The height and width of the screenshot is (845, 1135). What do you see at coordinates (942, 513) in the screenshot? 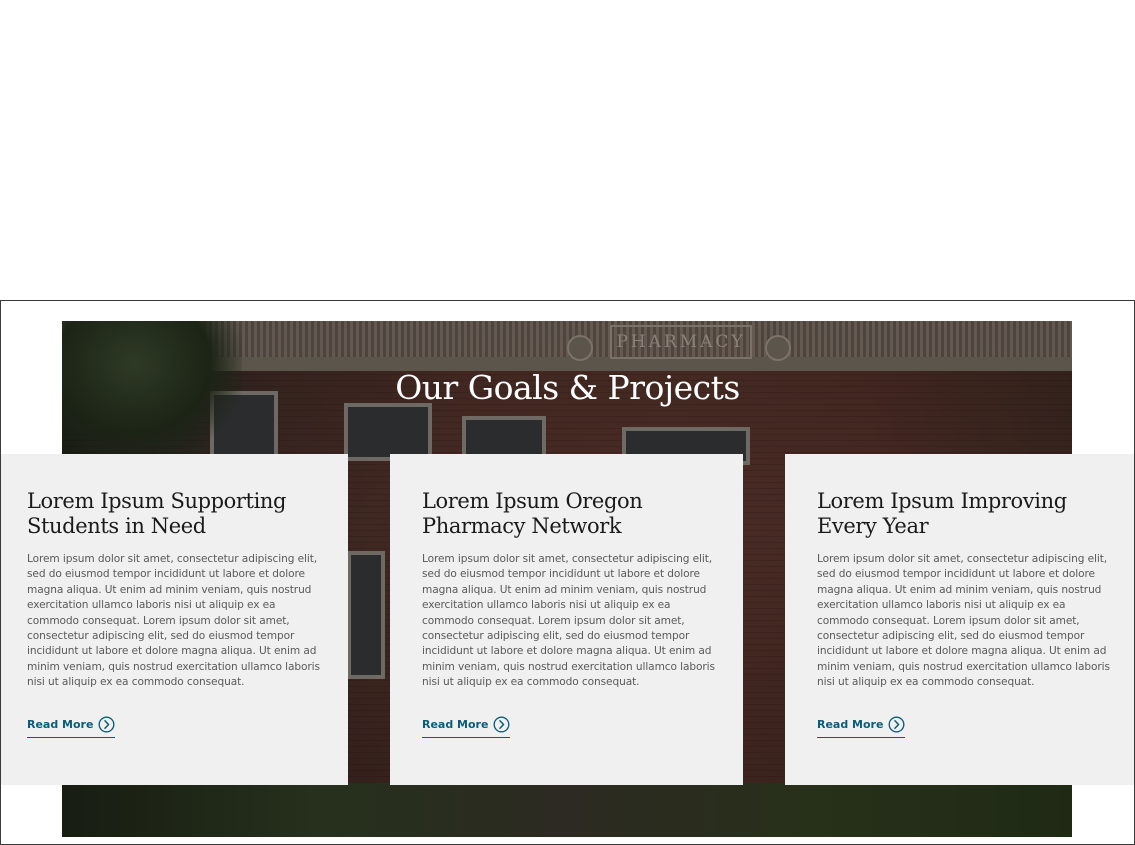
I see `card-title: Lorem Ipsum Improving Every Year` at bounding box center [942, 513].